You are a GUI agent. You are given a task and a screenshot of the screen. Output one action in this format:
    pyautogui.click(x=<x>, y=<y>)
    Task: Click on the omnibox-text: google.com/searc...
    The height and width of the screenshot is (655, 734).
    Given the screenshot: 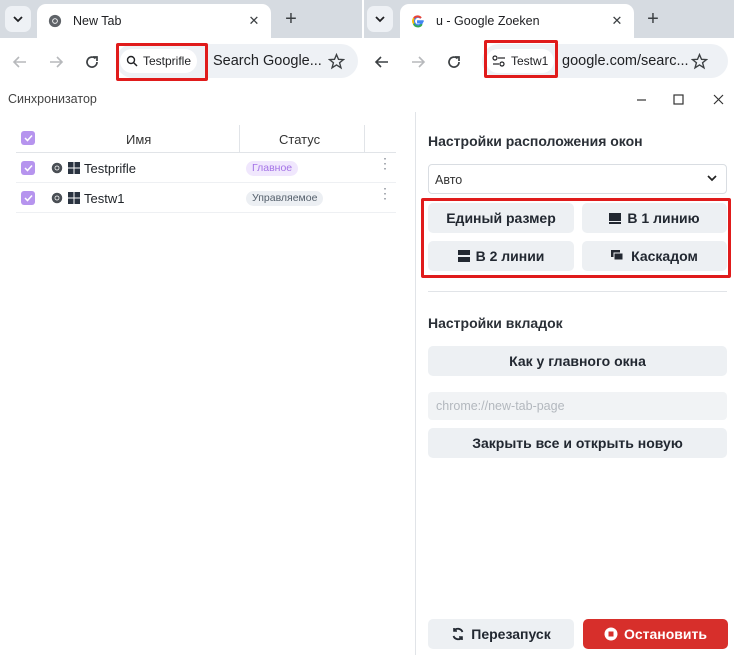 What is the action you would take?
    pyautogui.click(x=625, y=61)
    